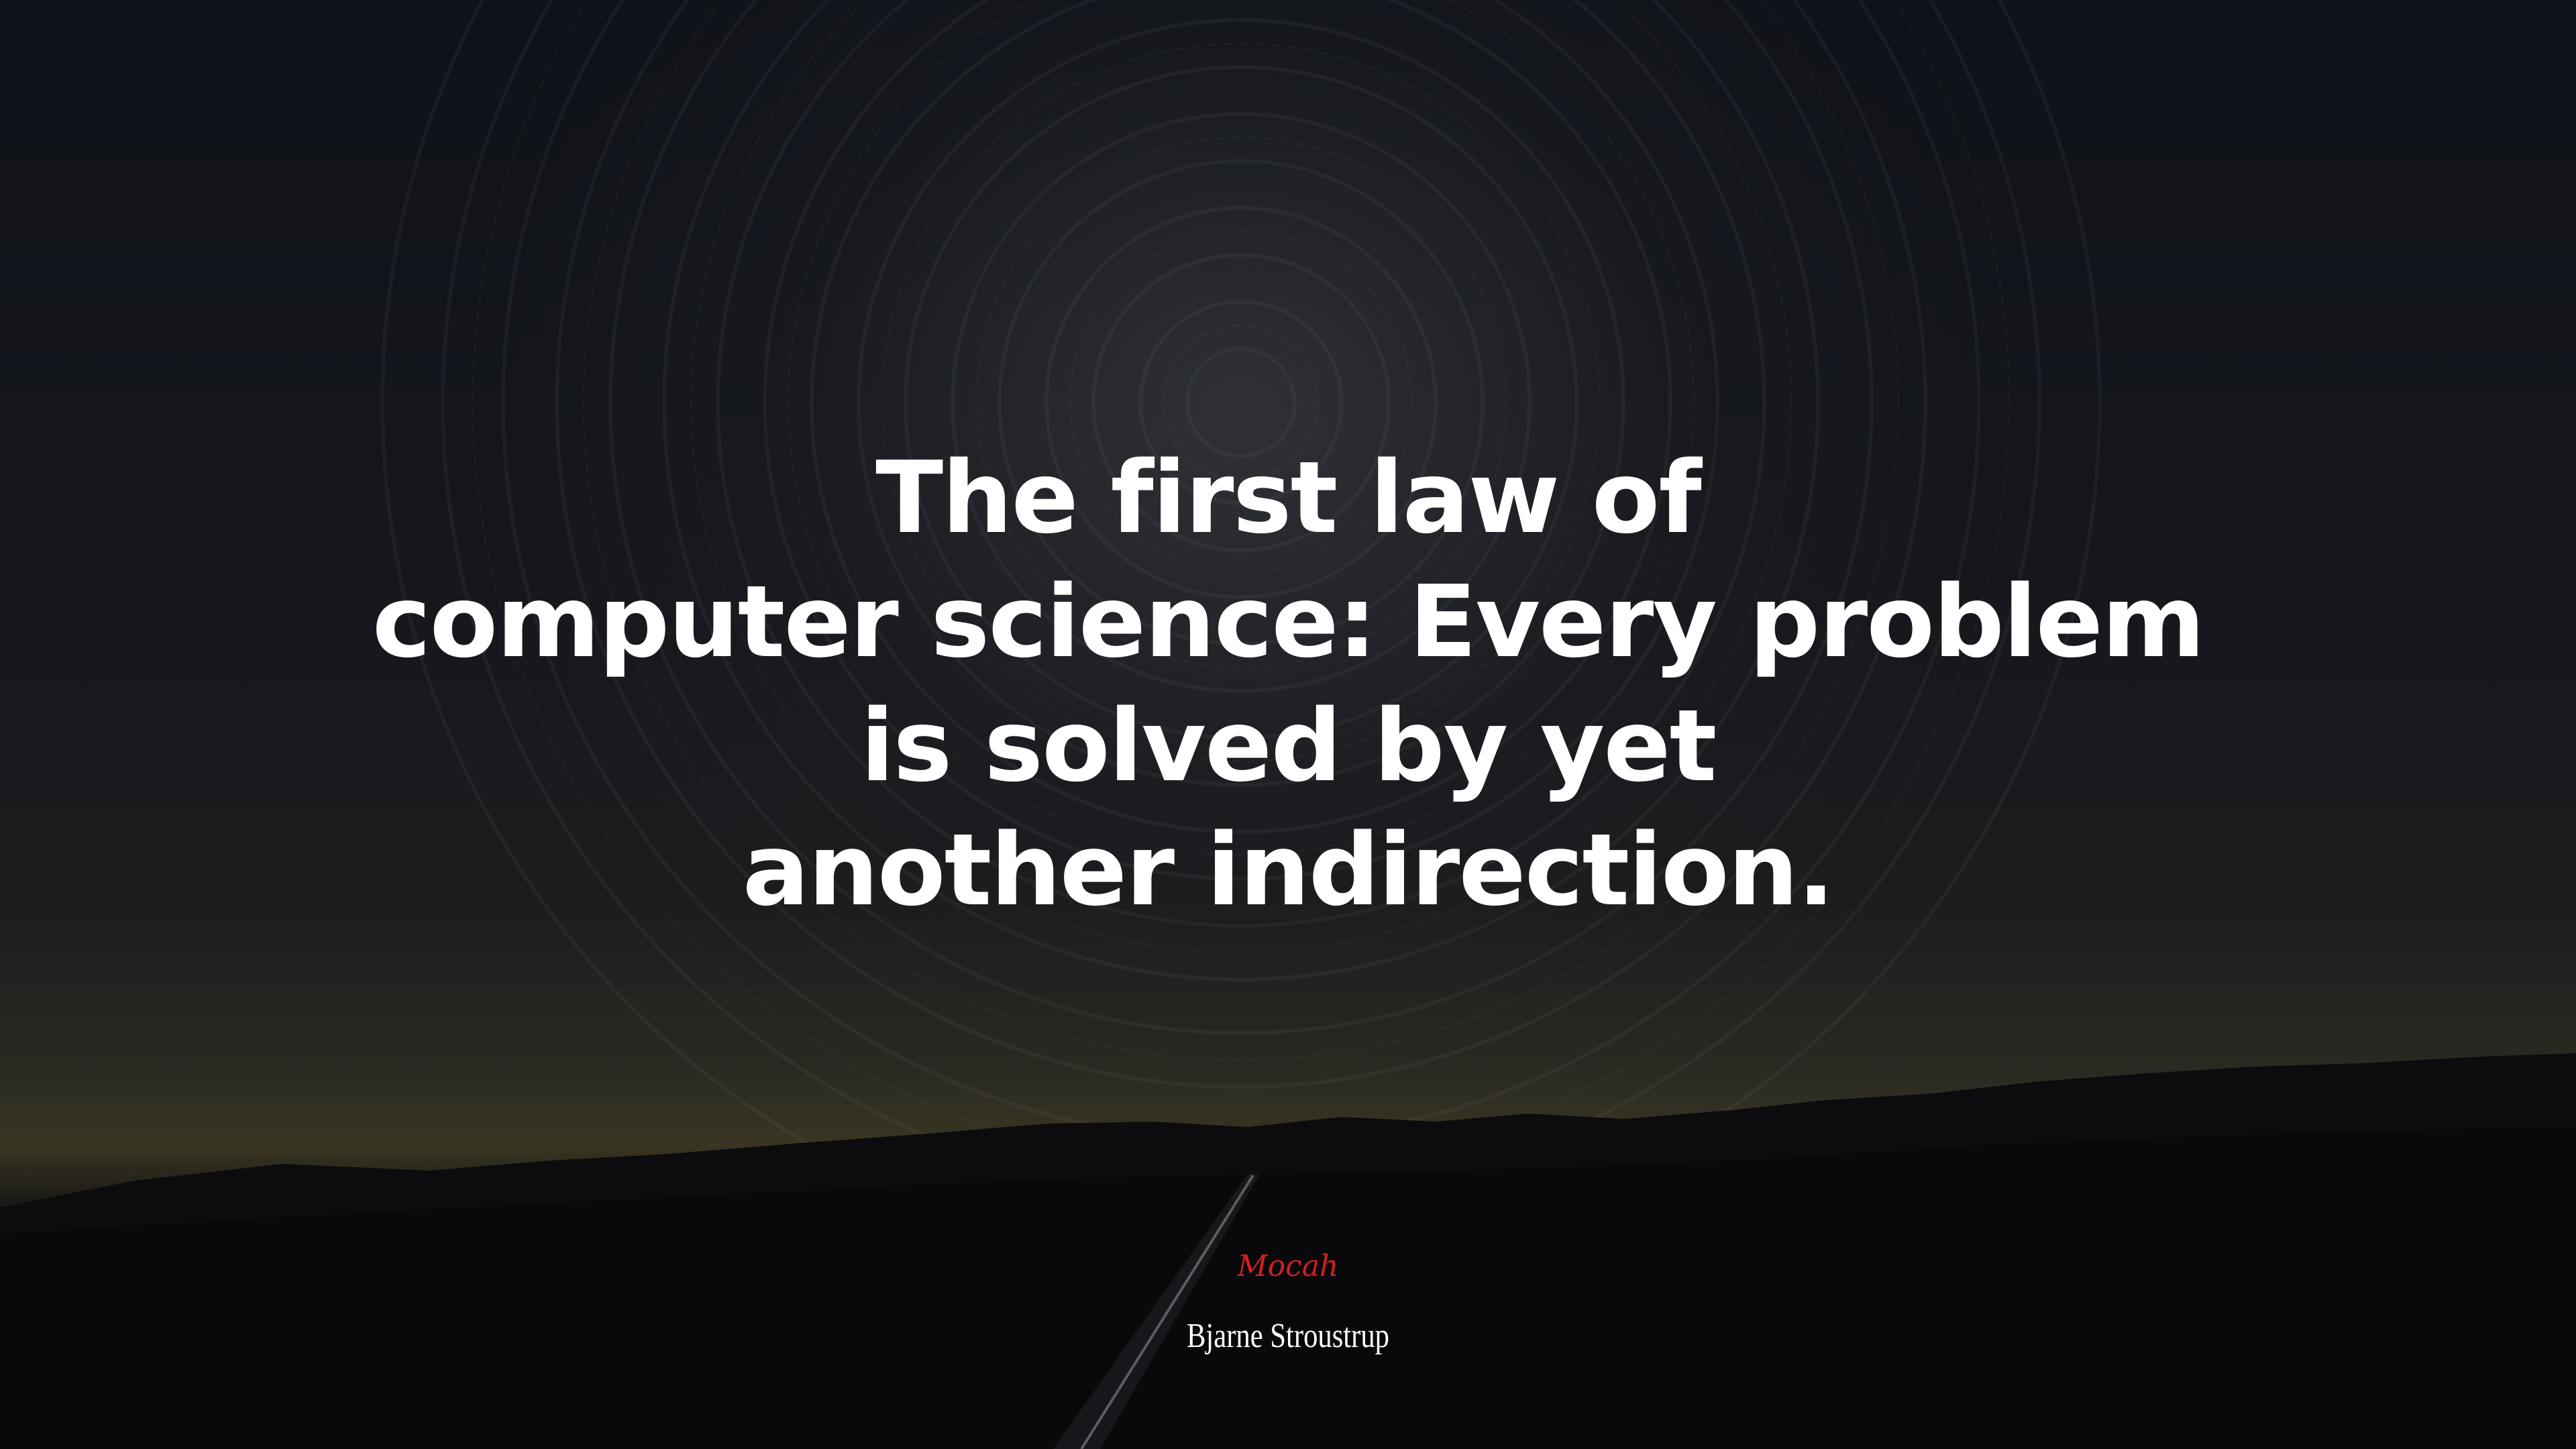  What do you see at coordinates (1288, 870) in the screenshot?
I see `quote-line-4: another indirection.` at bounding box center [1288, 870].